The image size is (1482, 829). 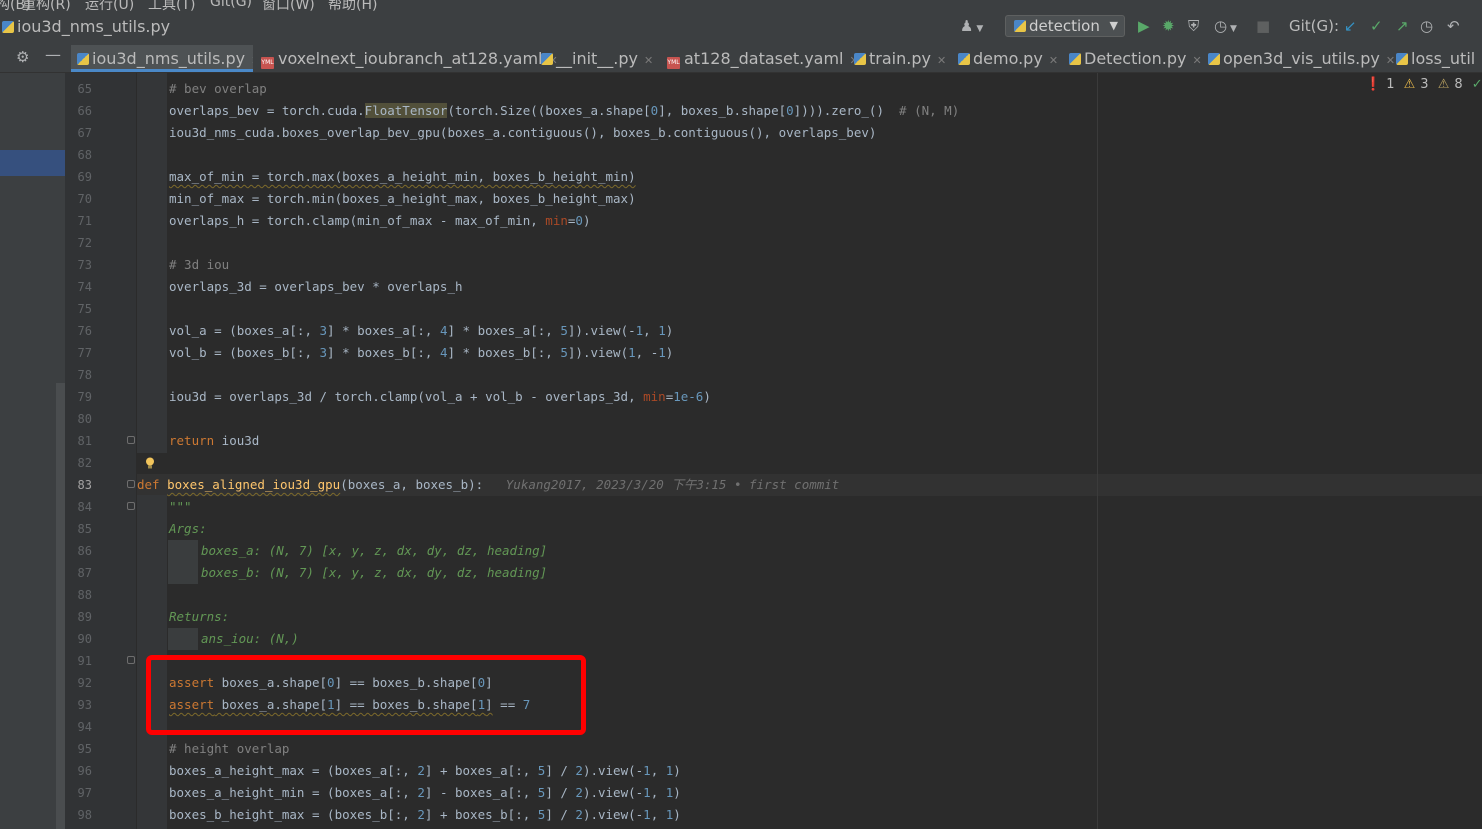 I want to click on tab-voxelnext-yaml: YML voxelnext_ioubranch_at128.yaml ✕, so click(x=408, y=58).